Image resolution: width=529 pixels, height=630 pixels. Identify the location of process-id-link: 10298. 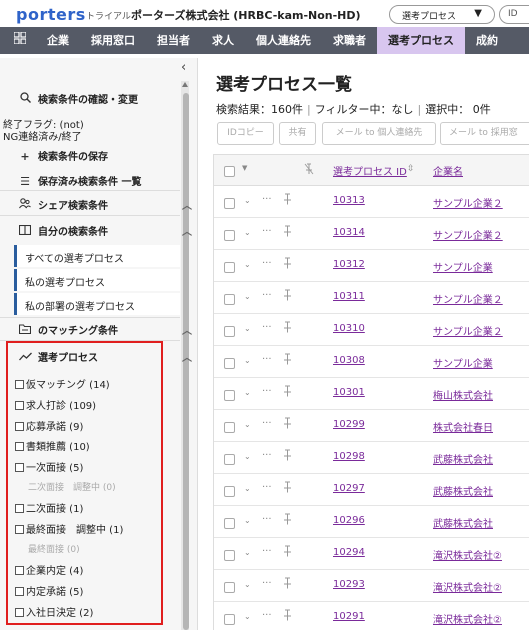
(349, 456).